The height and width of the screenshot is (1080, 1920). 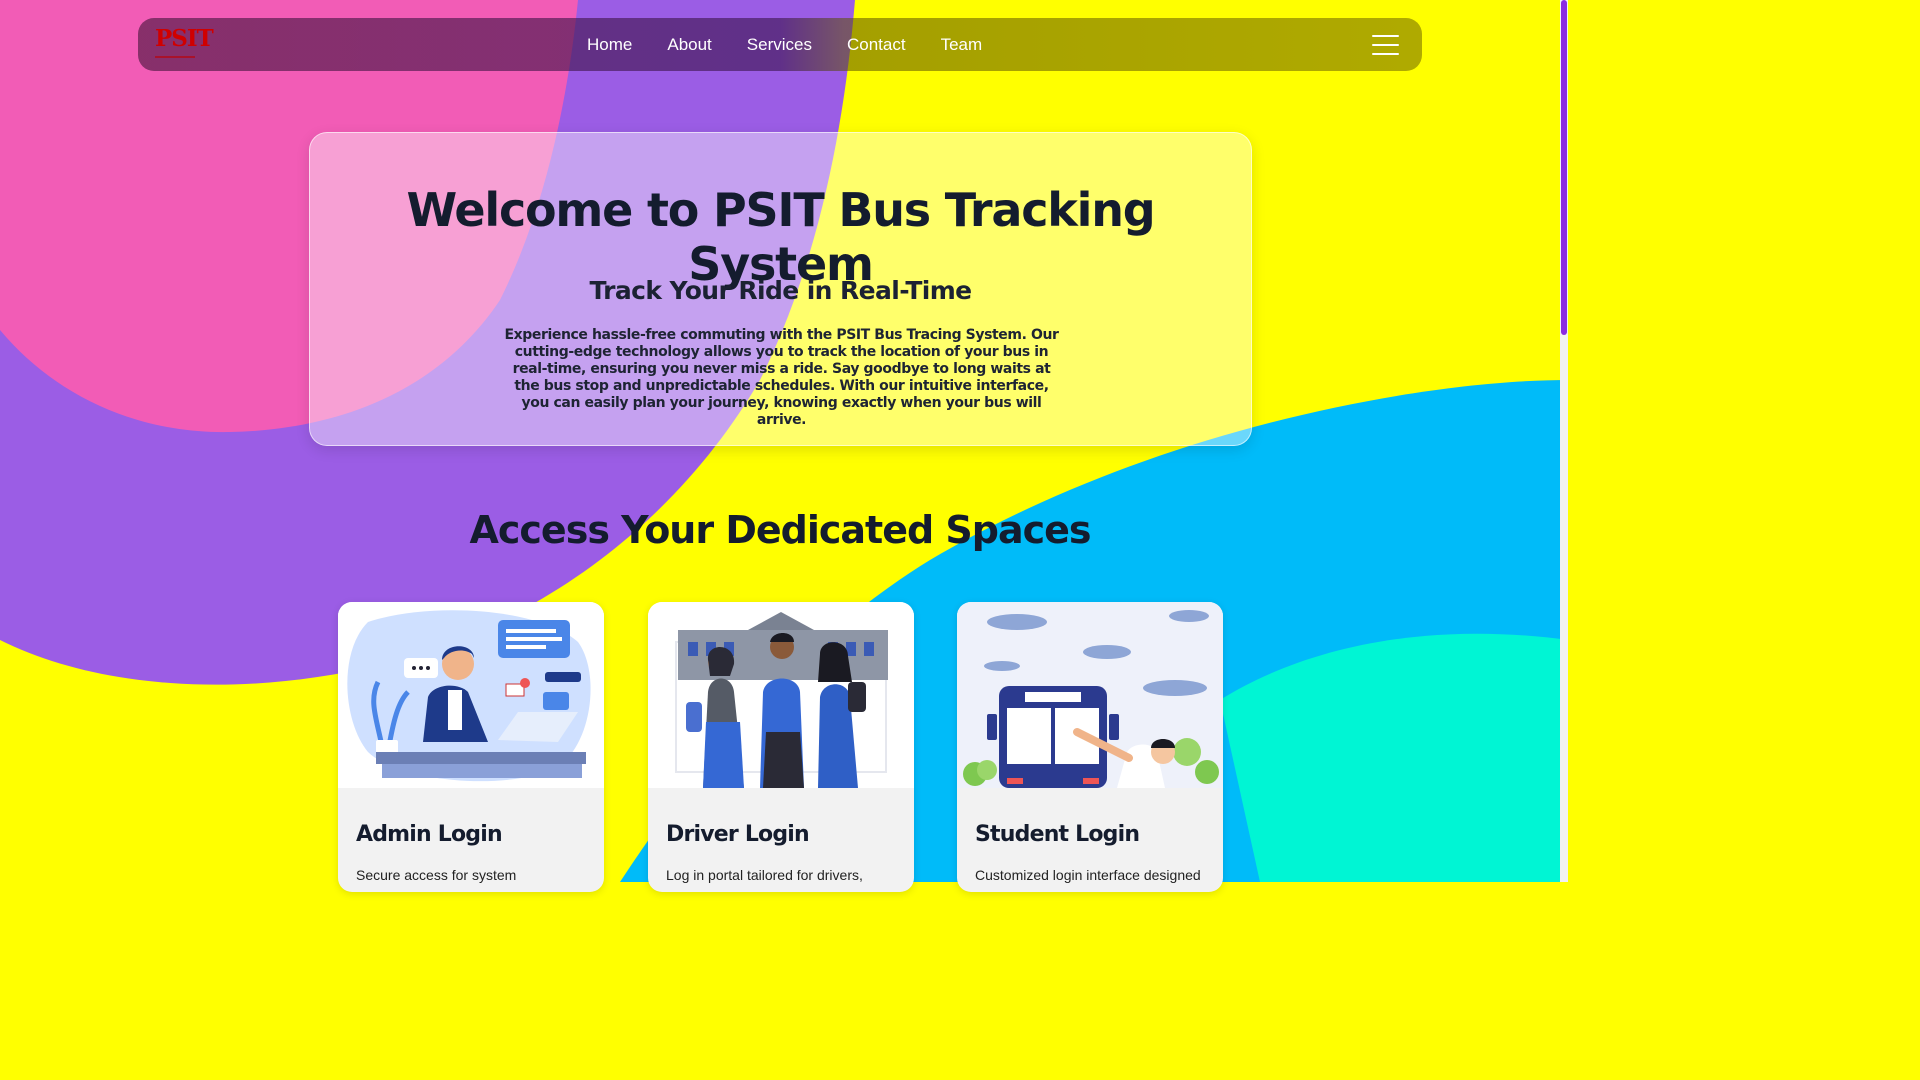 What do you see at coordinates (184, 38) in the screenshot?
I see `logo-text: PSIT` at bounding box center [184, 38].